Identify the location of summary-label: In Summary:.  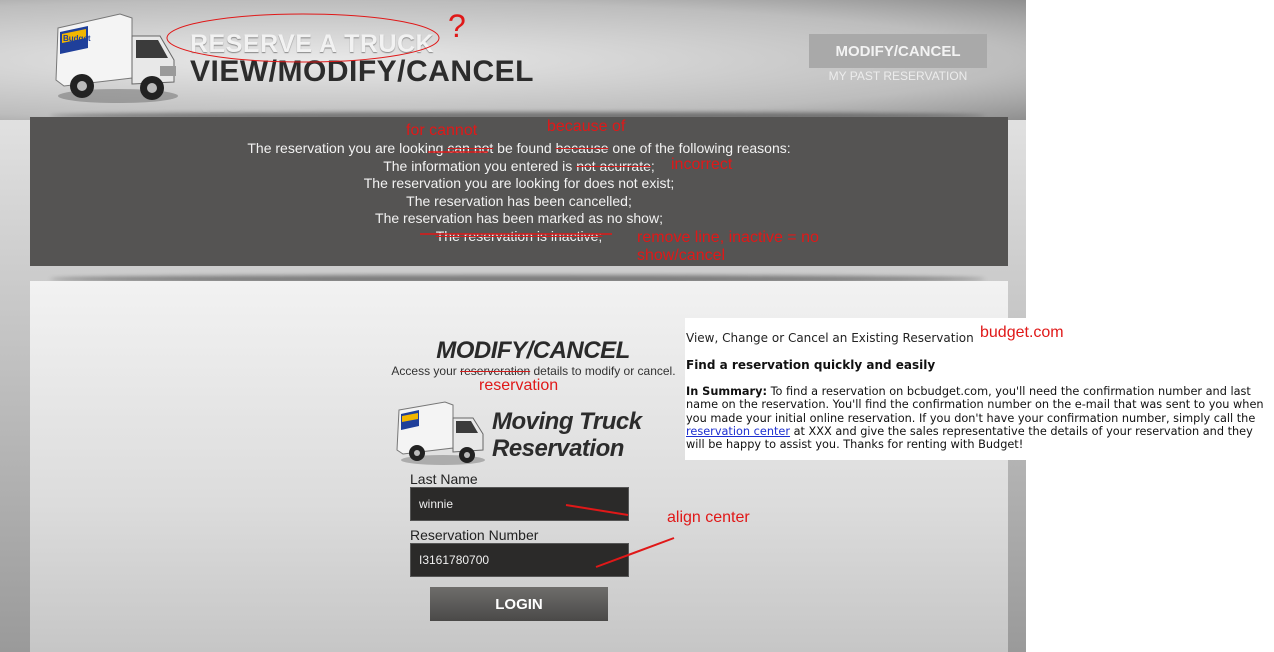
(726, 391).